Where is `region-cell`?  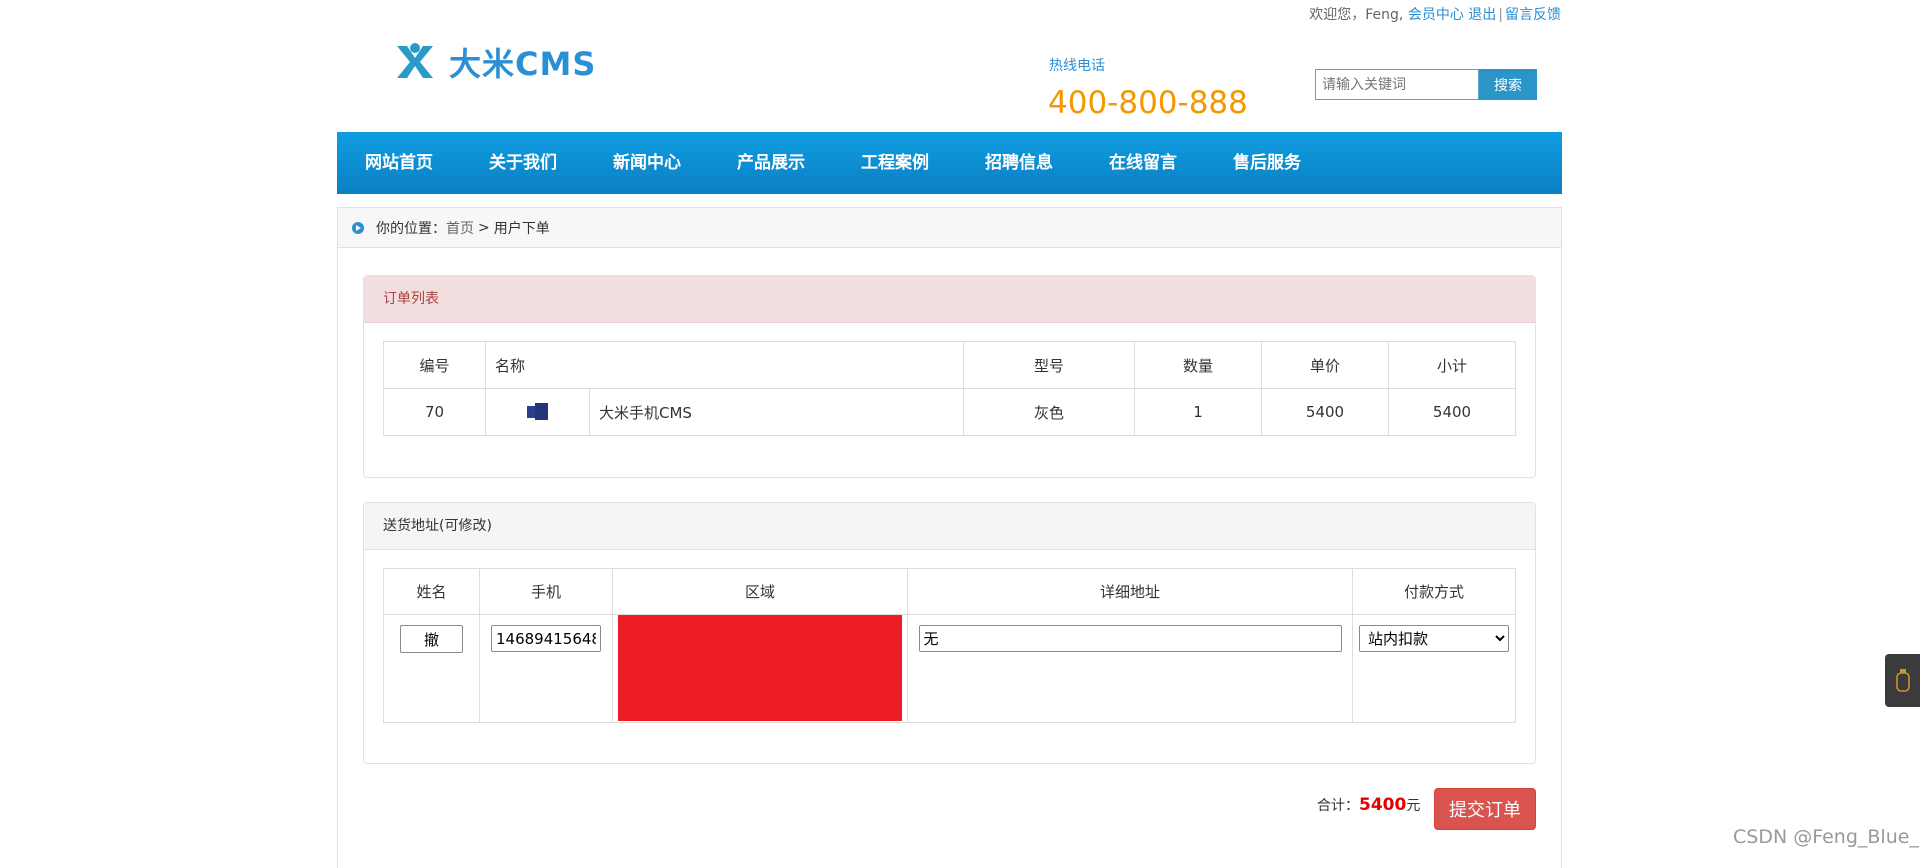
region-cell is located at coordinates (760, 668).